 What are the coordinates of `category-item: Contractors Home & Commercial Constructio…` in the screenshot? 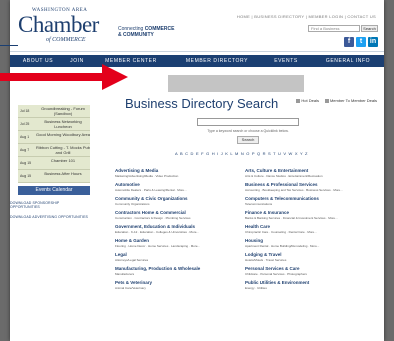 It's located at (180, 215).